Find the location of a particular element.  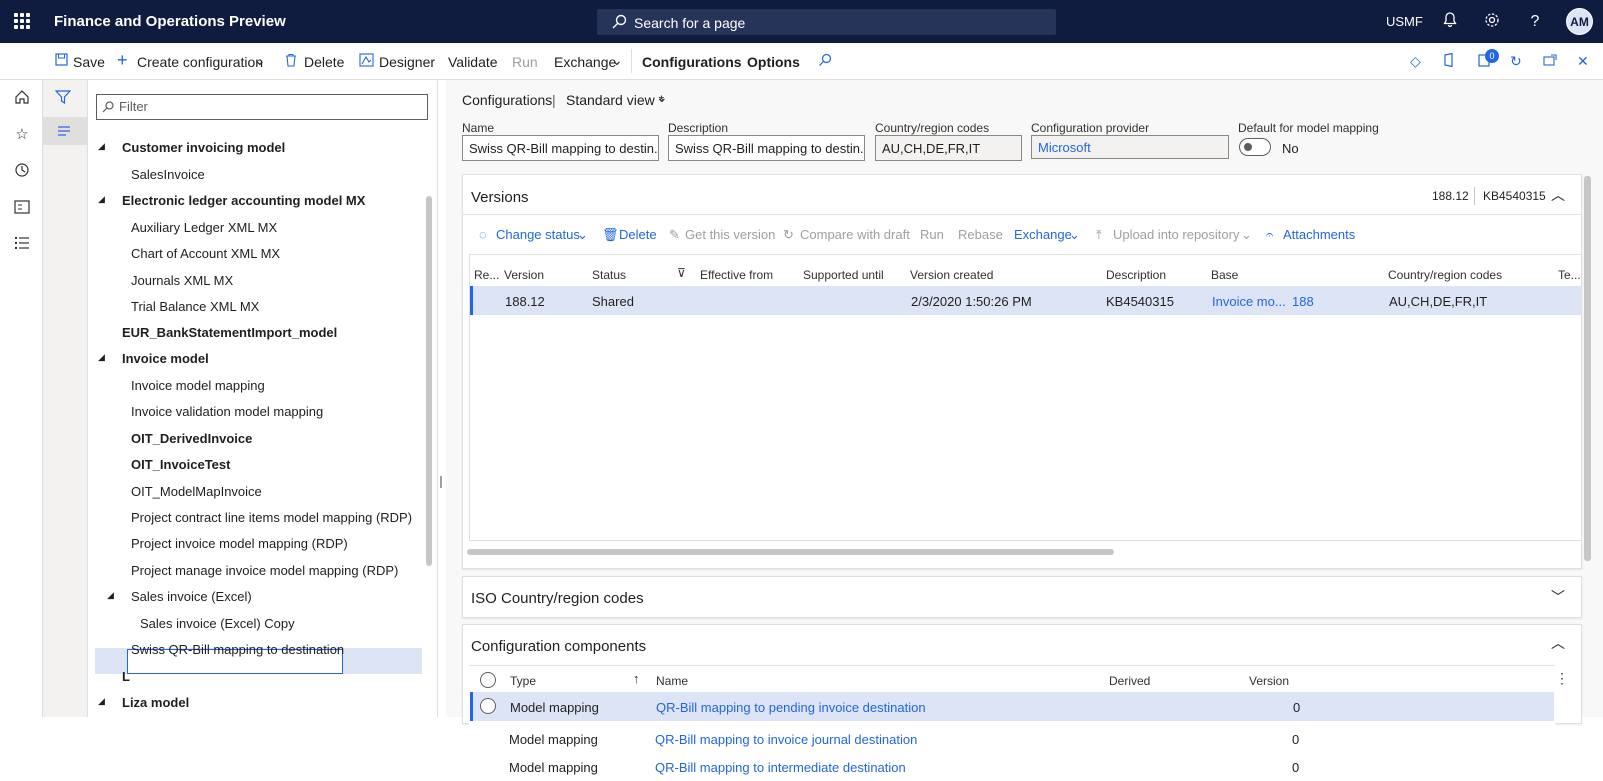

filter-input is located at coordinates (269, 106).